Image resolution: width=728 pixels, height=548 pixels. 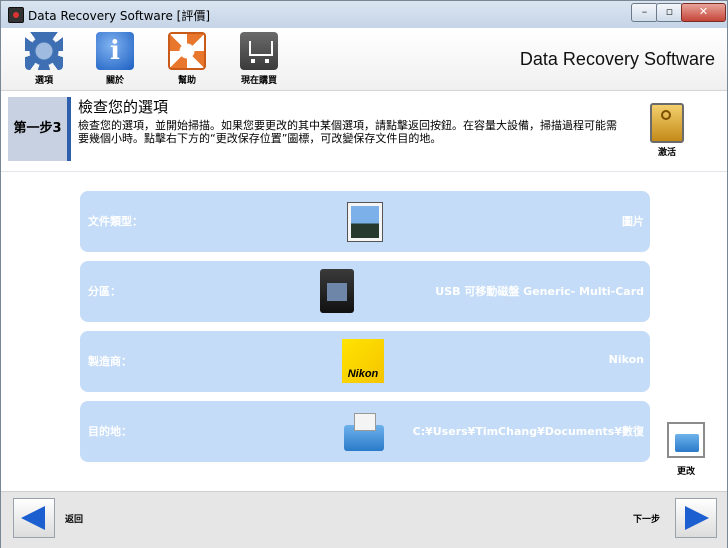 What do you see at coordinates (259, 51) in the screenshot?
I see `cart-icon` at bounding box center [259, 51].